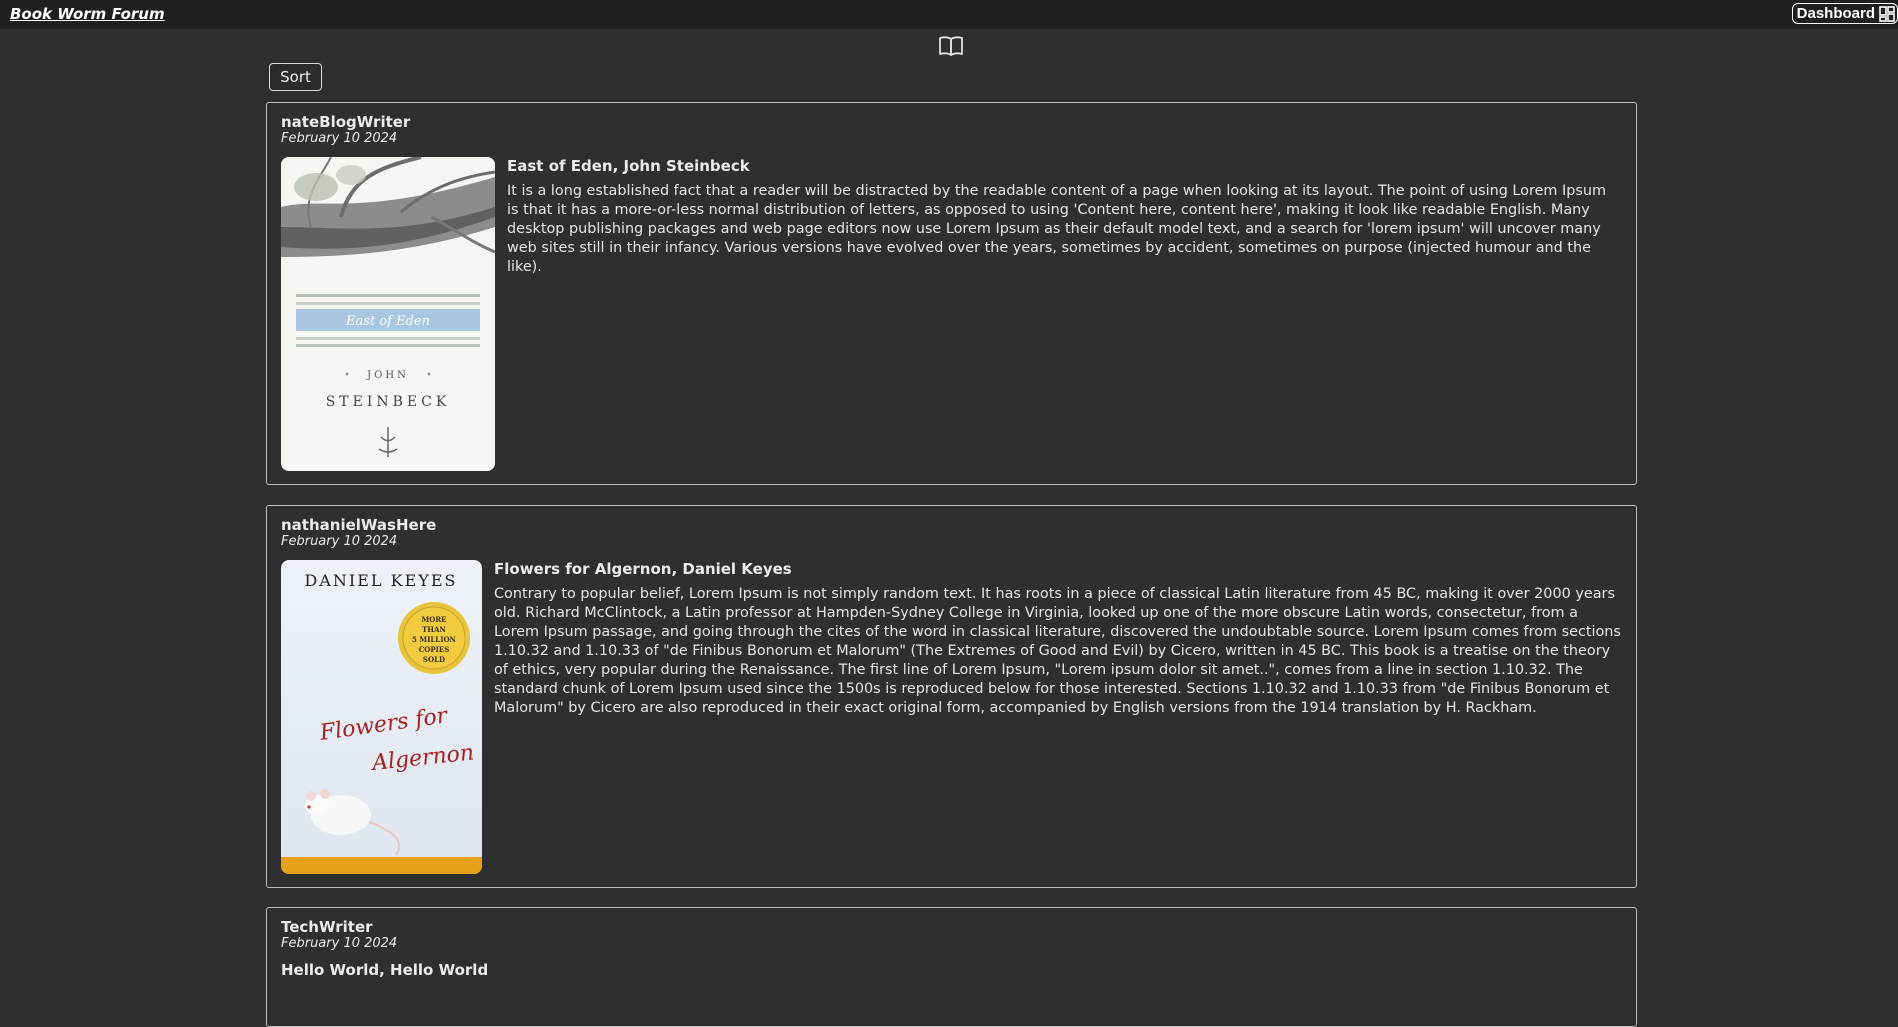  Describe the element at coordinates (1887, 13) in the screenshot. I see `dashboard-grid-icon` at that location.